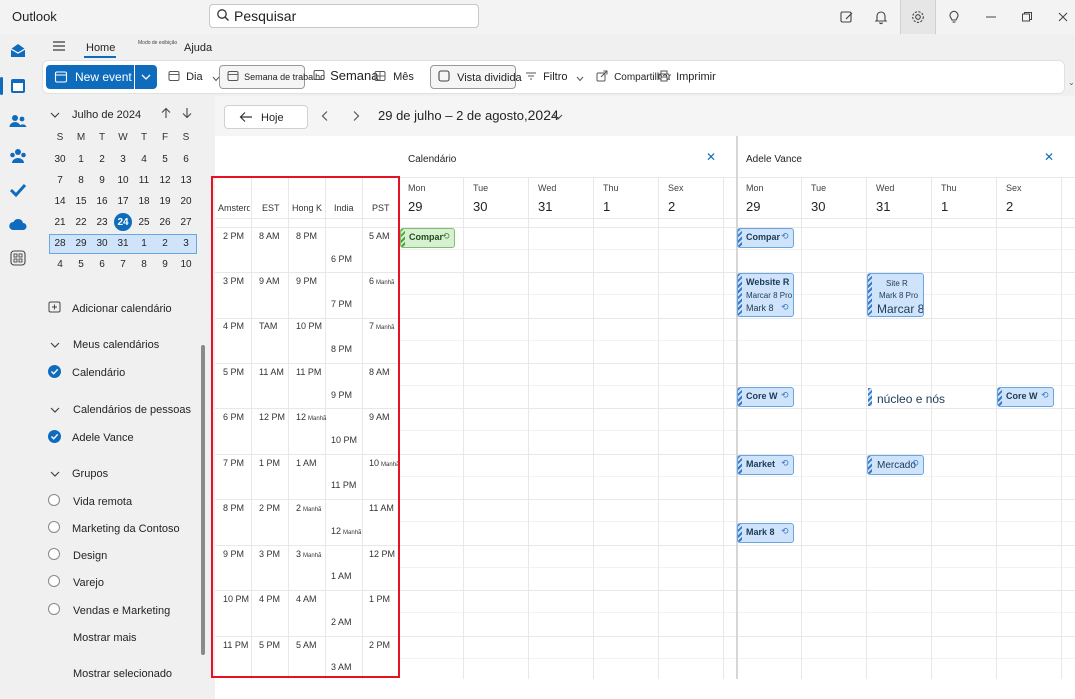 The image size is (1075, 699). What do you see at coordinates (123, 243) in the screenshot?
I see `mini-calendar-day: 31` at bounding box center [123, 243].